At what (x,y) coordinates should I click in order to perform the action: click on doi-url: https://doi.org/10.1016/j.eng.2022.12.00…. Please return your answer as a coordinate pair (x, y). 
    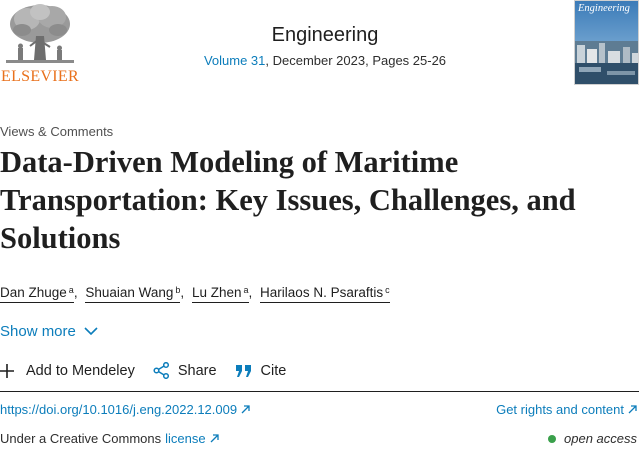
    Looking at the image, I should click on (119, 409).